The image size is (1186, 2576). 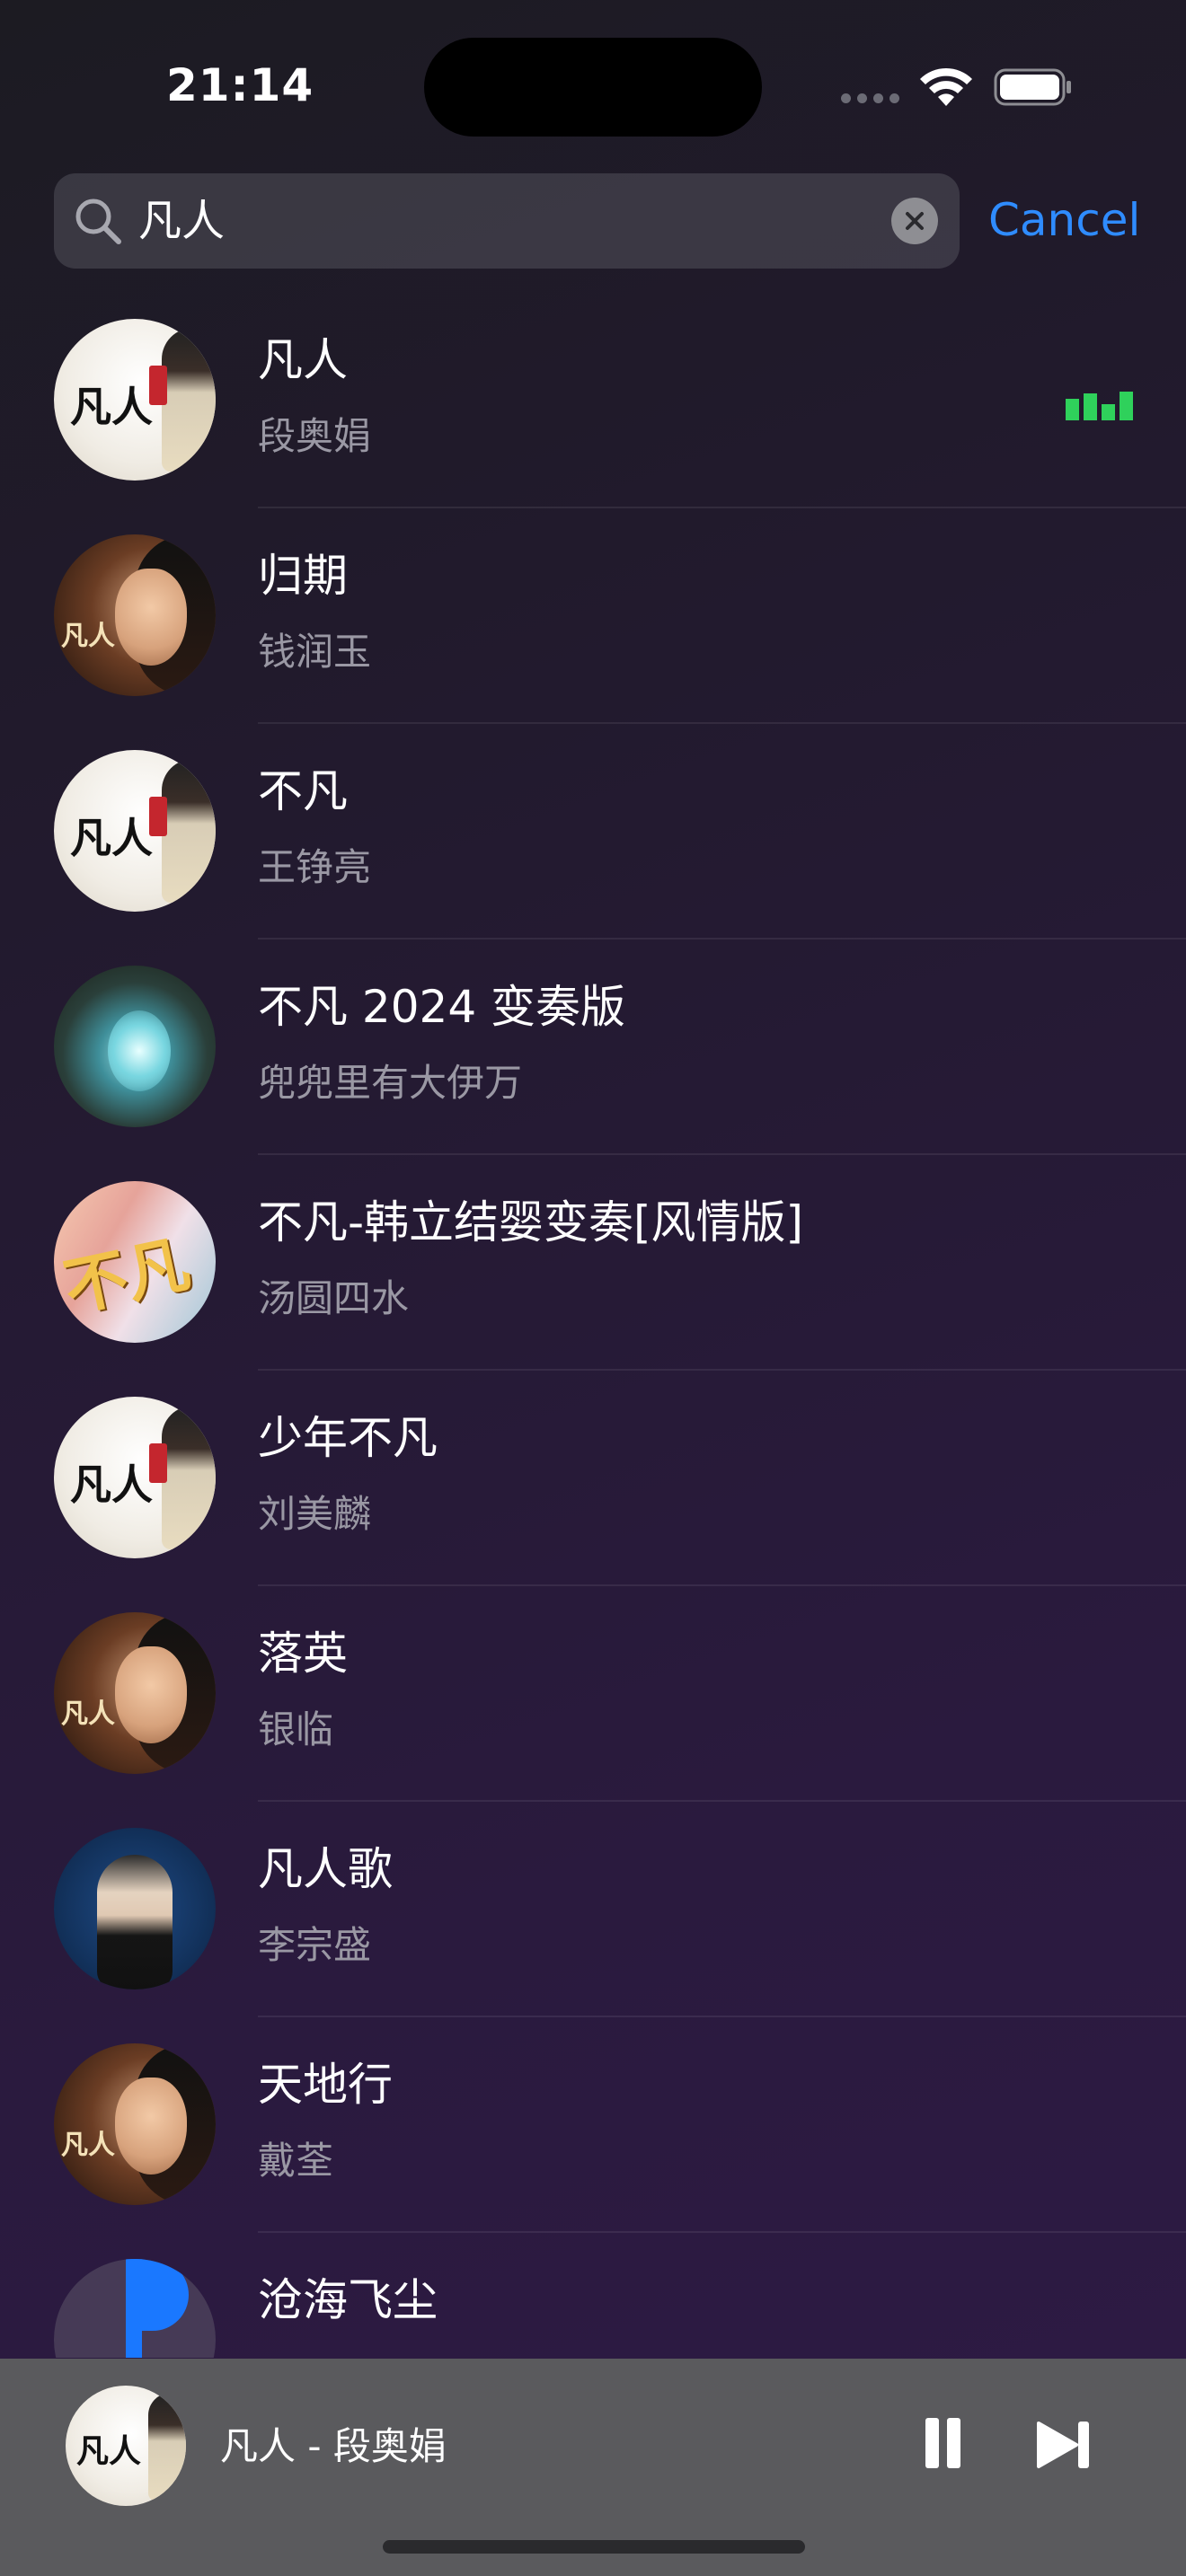 What do you see at coordinates (348, 2300) in the screenshot?
I see `song-title: 沧海飞尘` at bounding box center [348, 2300].